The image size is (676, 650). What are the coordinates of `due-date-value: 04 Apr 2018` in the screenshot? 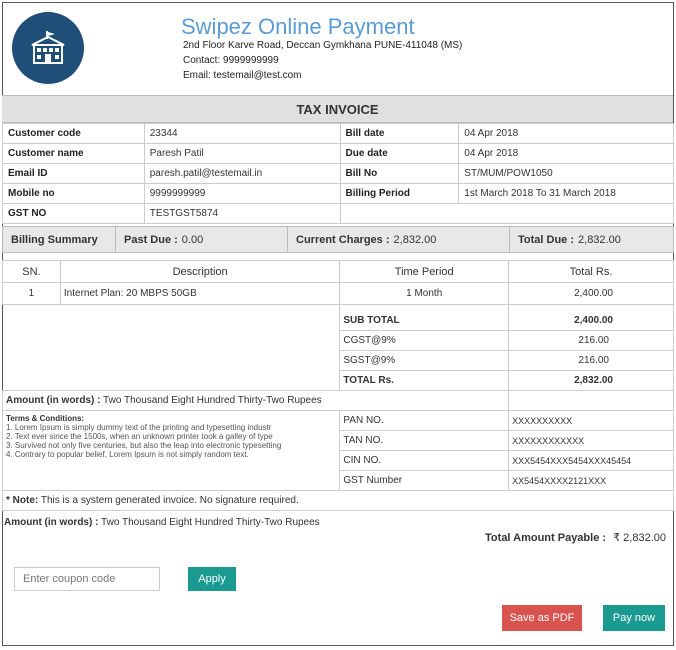 It's located at (566, 153).